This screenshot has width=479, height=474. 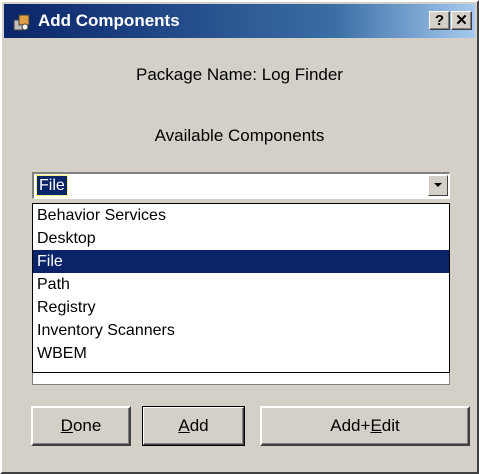 I want to click on add-edit-button: Add+Edit, so click(x=365, y=426).